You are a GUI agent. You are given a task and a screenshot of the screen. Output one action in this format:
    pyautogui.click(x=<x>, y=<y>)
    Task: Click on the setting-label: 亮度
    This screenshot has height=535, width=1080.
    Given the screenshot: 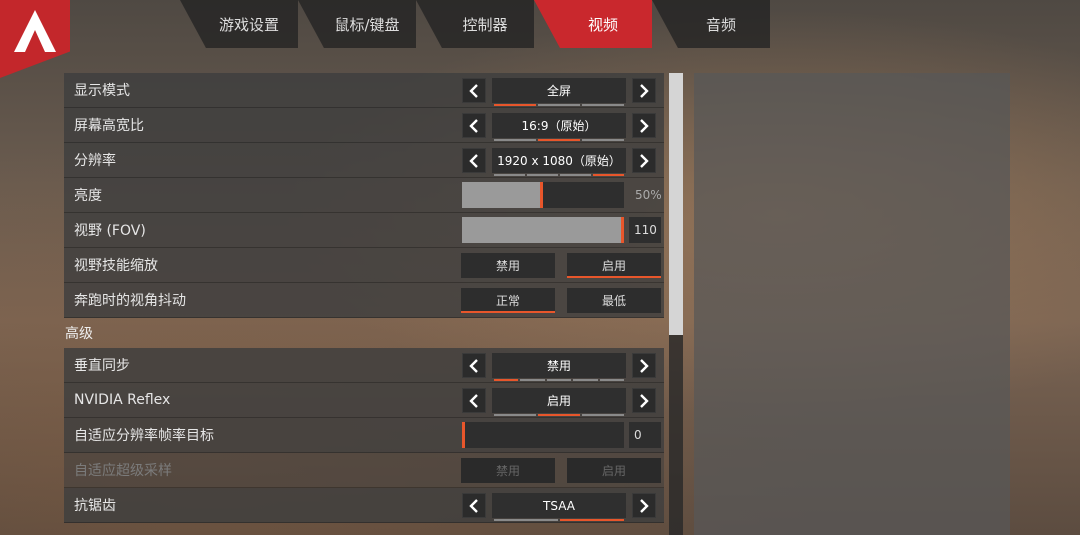 What is the action you would take?
    pyautogui.click(x=88, y=196)
    